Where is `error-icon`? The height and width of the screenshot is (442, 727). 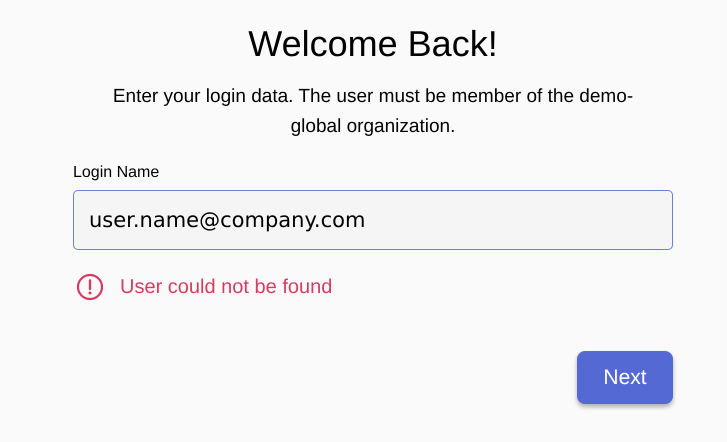
error-icon is located at coordinates (90, 287).